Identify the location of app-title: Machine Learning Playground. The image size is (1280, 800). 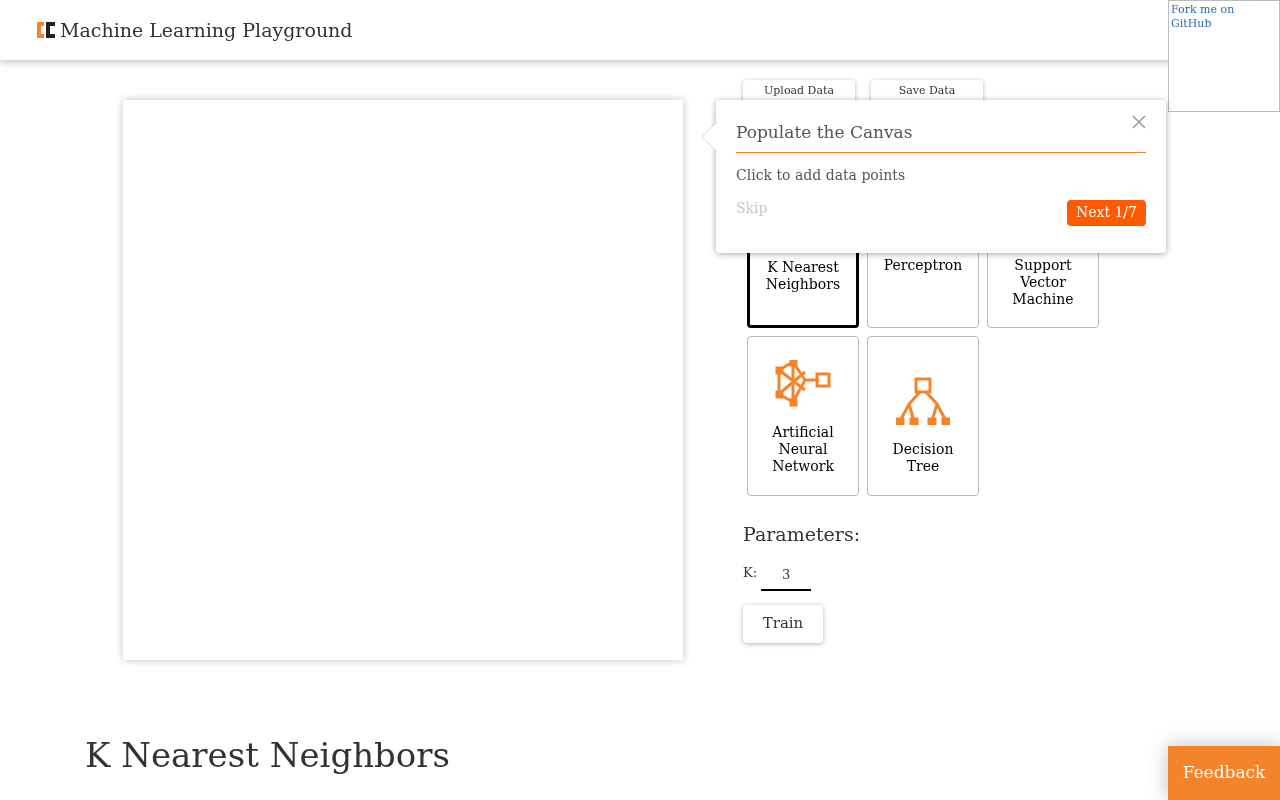
(206, 30).